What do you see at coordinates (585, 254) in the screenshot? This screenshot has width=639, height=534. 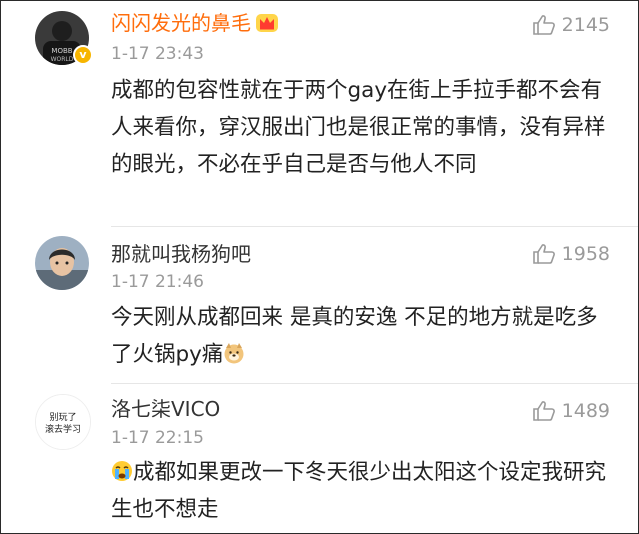 I see `like-count: 1958` at bounding box center [585, 254].